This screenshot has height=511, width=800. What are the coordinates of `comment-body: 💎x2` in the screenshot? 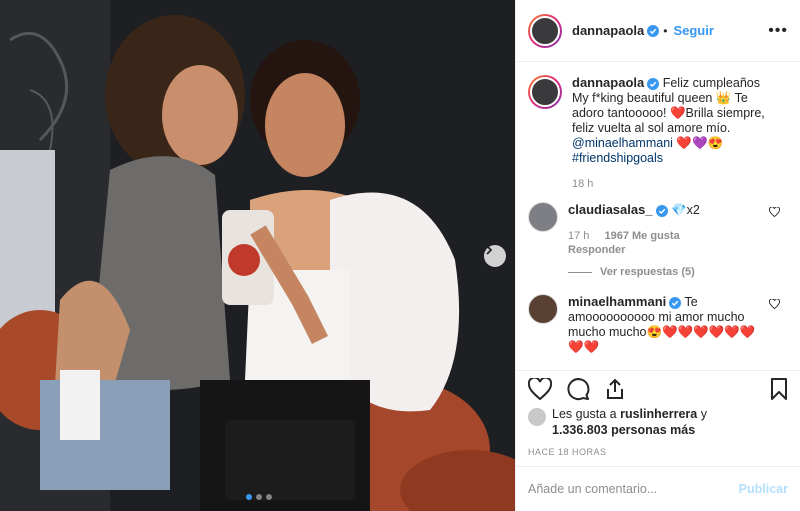 It's located at (683, 210).